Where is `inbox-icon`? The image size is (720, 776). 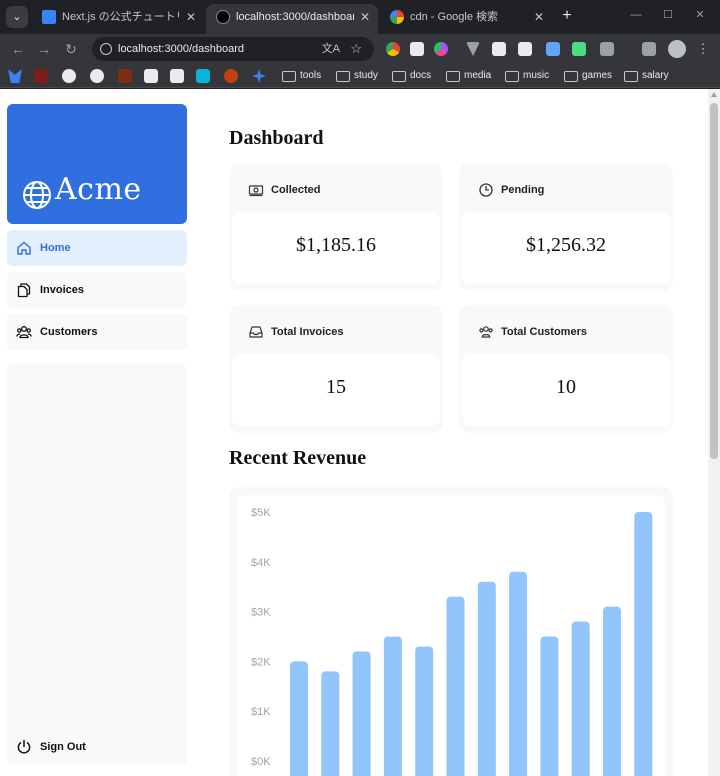 inbox-icon is located at coordinates (256, 332).